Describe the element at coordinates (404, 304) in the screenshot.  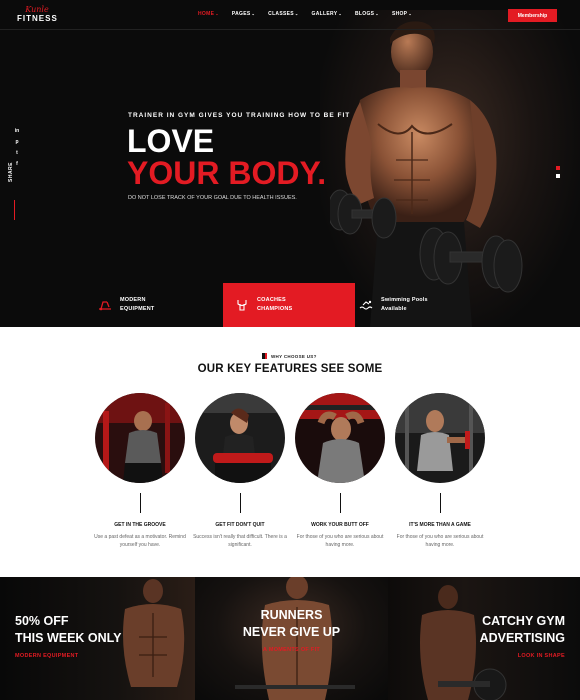
I see `feature-label: Swimming Pools Available` at that location.